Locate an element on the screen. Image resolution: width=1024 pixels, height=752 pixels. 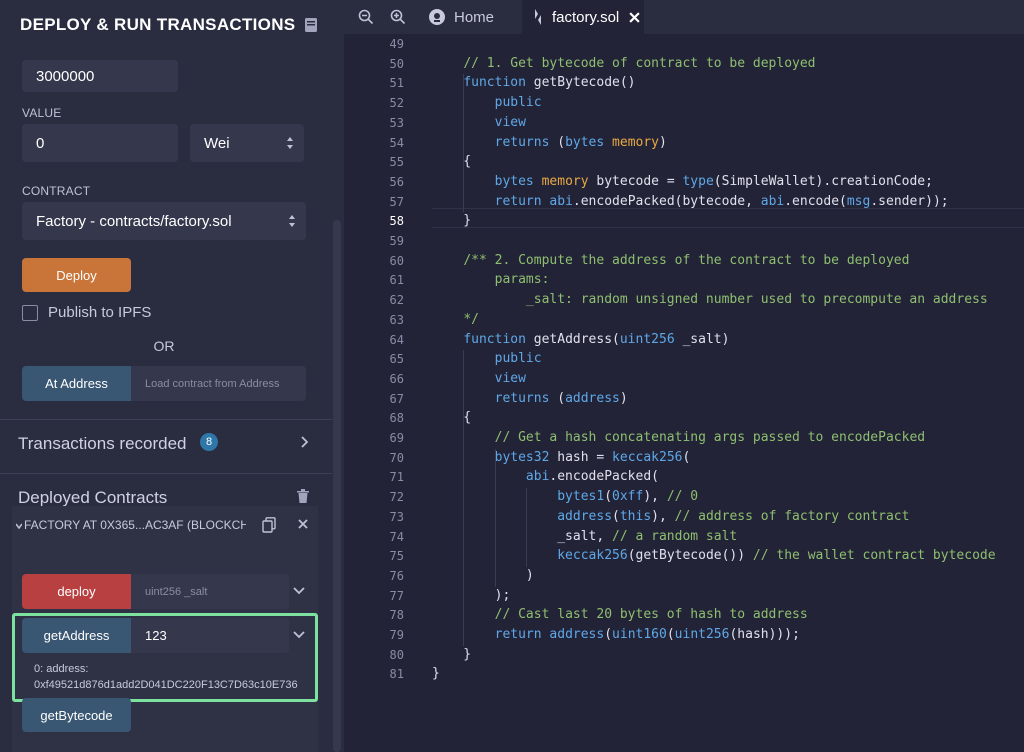
code-line: */ is located at coordinates (455, 319).